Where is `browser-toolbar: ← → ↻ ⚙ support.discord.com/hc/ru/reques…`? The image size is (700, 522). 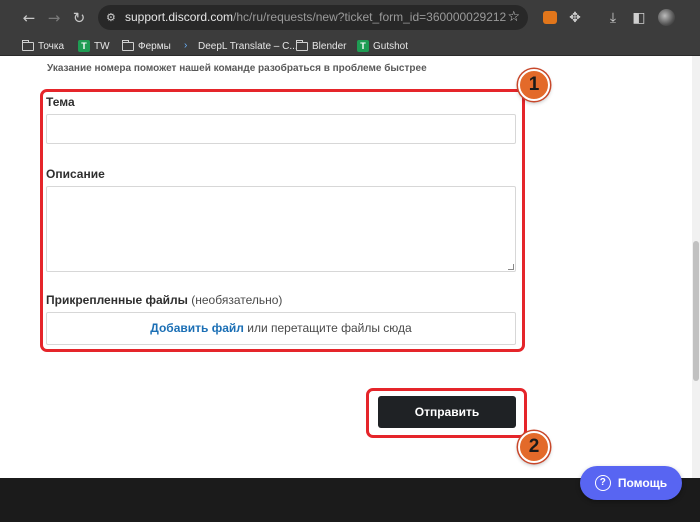 browser-toolbar: ← → ↻ ⚙ support.discord.com/hc/ru/reques… is located at coordinates (350, 17).